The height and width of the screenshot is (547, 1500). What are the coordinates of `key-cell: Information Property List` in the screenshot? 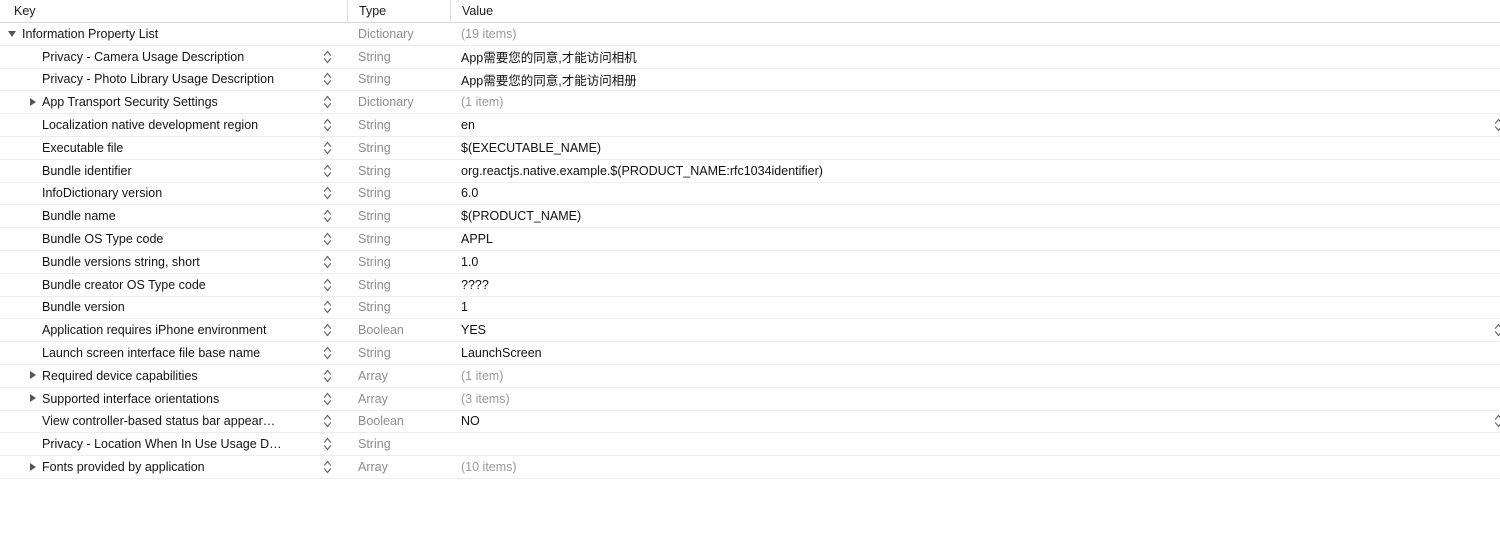 It's located at (173, 34).